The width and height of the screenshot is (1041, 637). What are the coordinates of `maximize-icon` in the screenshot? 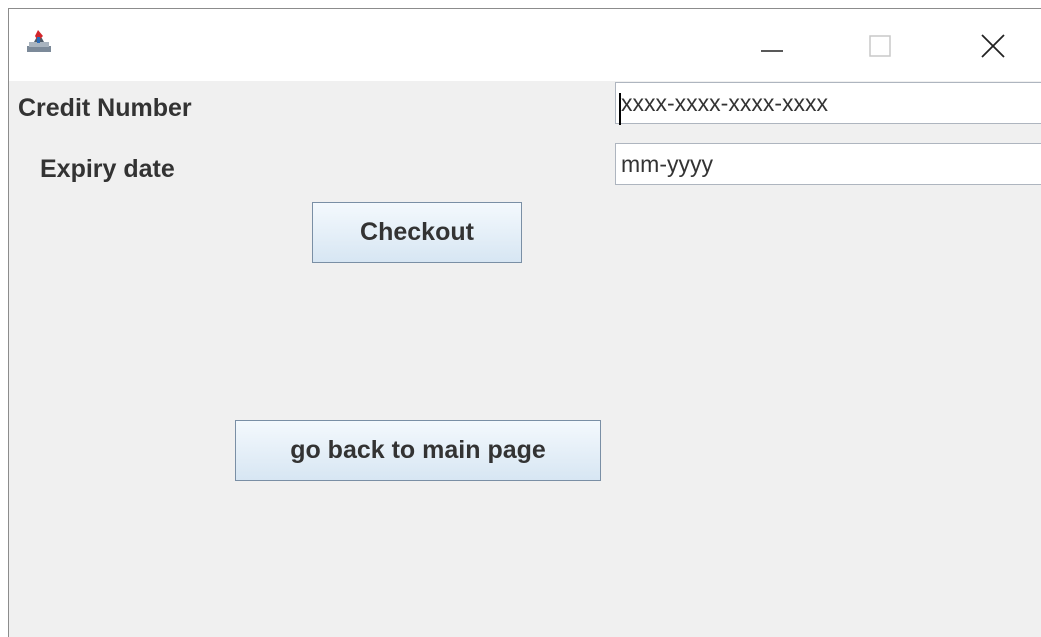 It's located at (880, 46).